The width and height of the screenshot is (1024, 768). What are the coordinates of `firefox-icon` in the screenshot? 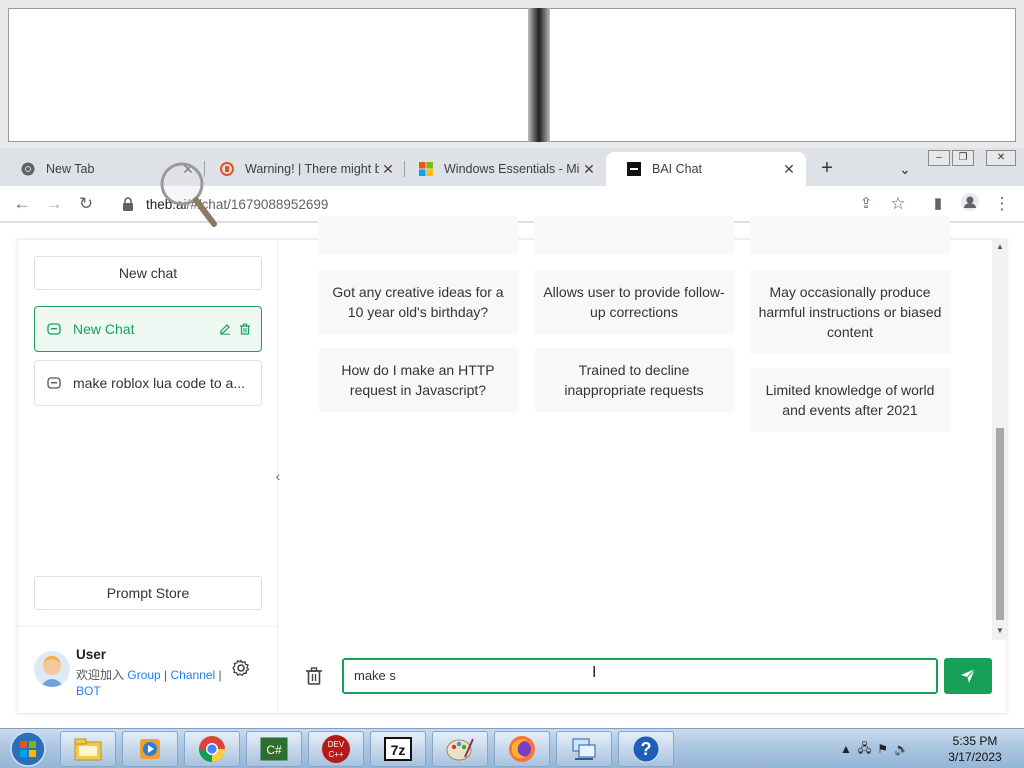 It's located at (522, 749).